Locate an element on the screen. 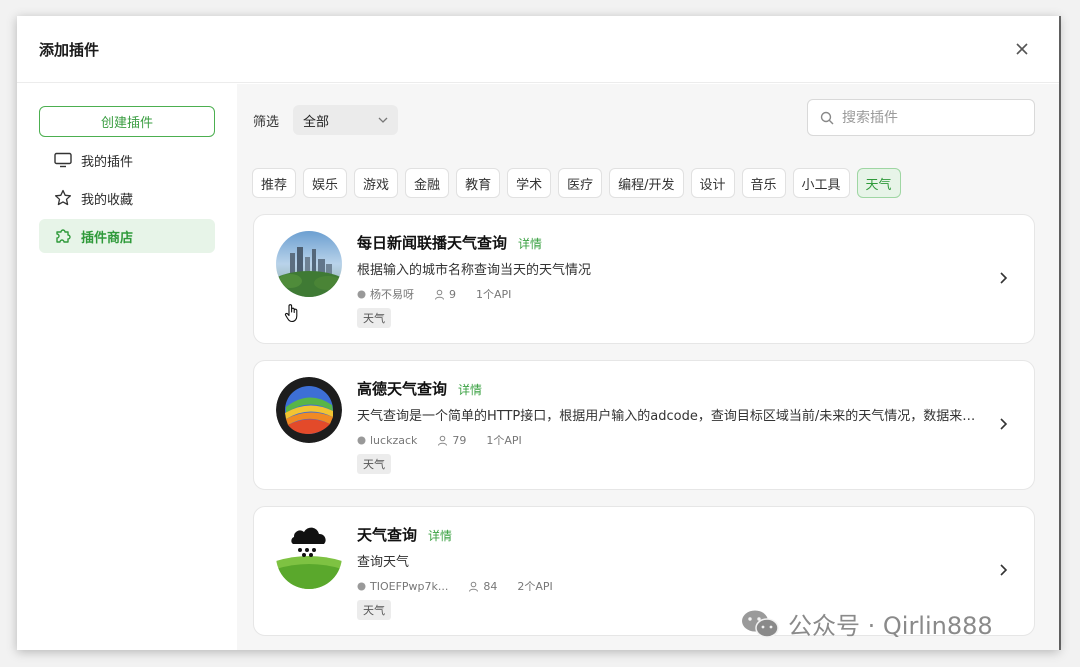 The image size is (1080, 667). sidebar-item-my-plugins: 我的插件 is located at coordinates (127, 160).